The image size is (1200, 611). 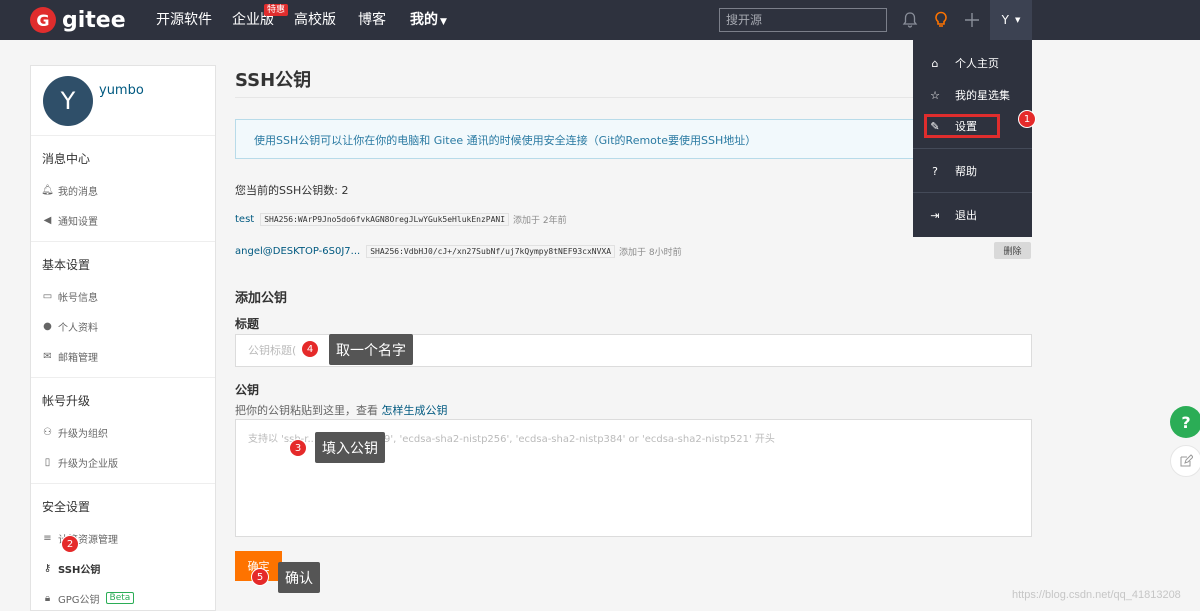 I want to click on delete-key-button: 删除, so click(x=1012, y=250).